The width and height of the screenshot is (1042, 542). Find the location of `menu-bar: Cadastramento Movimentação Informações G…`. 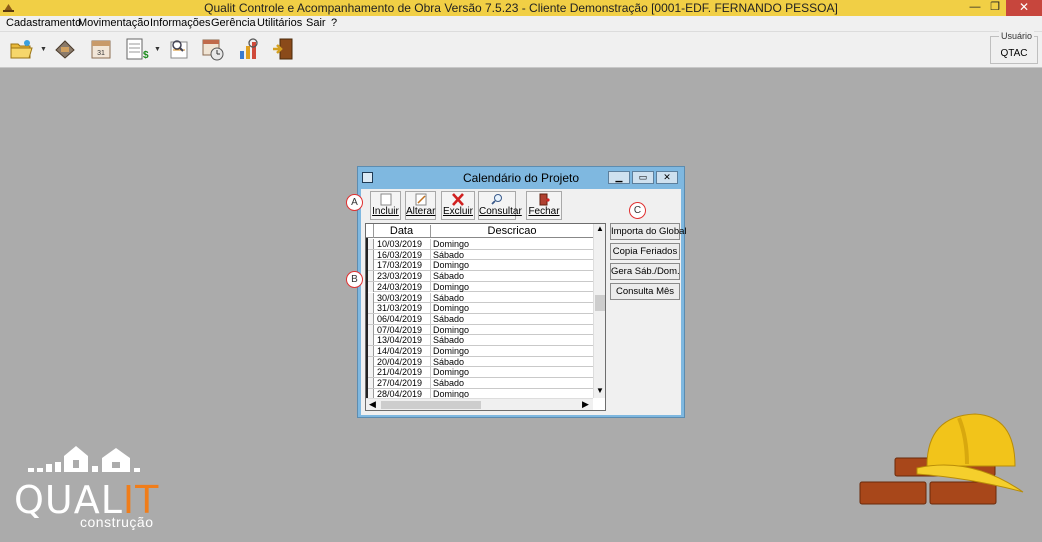

menu-bar: Cadastramento Movimentação Informações G… is located at coordinates (521, 24).